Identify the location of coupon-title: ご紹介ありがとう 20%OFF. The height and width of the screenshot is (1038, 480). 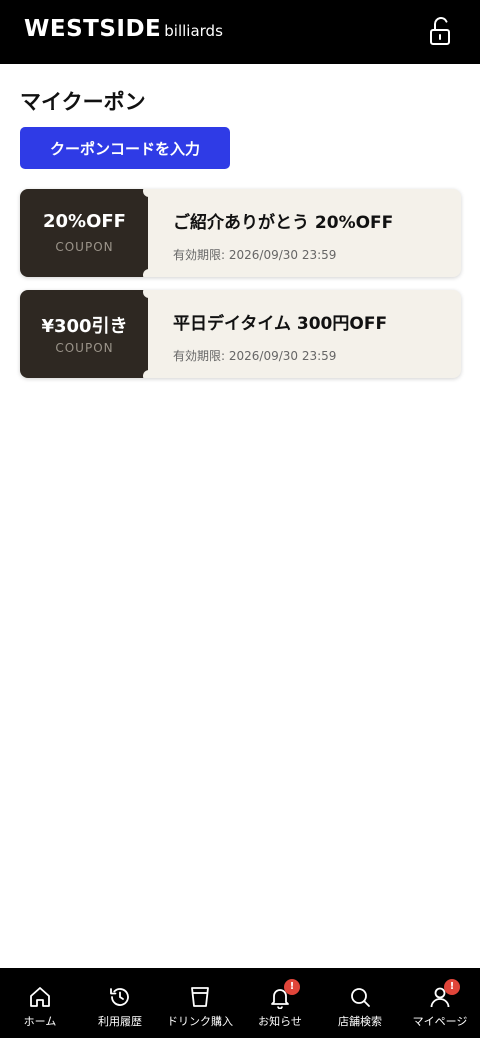
(283, 223).